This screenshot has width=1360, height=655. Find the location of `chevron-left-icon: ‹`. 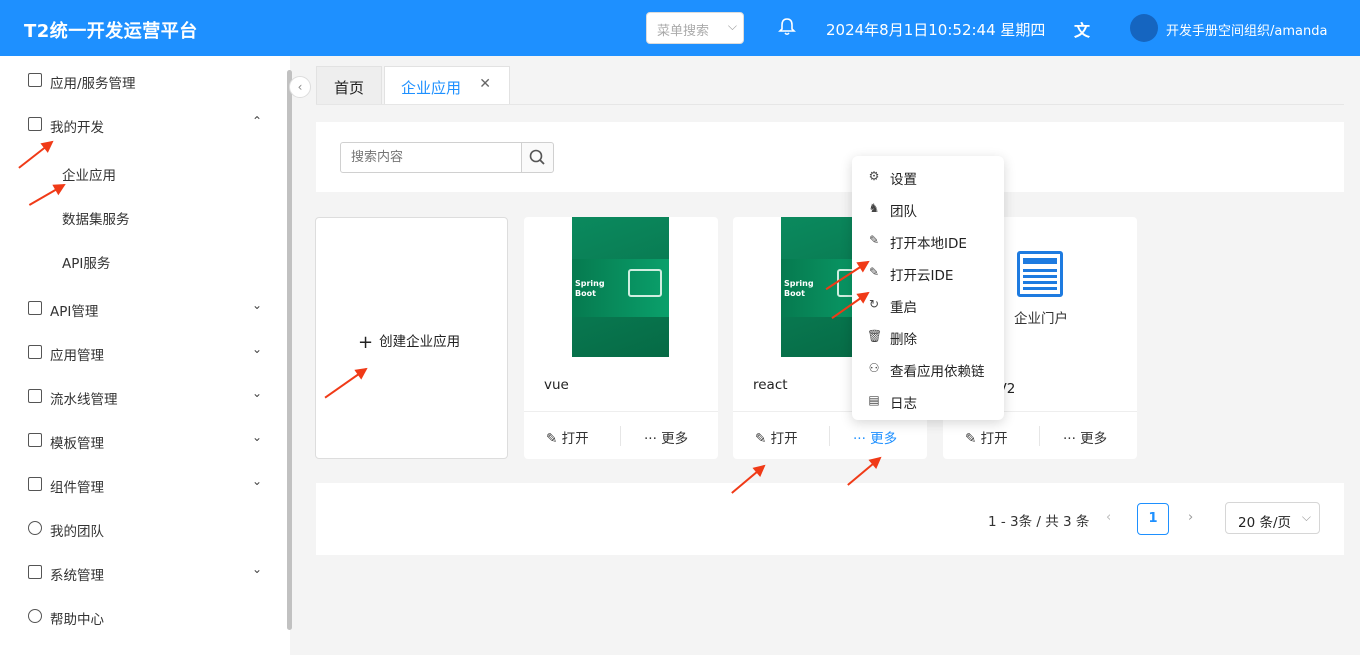

chevron-left-icon: ‹ is located at coordinates (1108, 517).